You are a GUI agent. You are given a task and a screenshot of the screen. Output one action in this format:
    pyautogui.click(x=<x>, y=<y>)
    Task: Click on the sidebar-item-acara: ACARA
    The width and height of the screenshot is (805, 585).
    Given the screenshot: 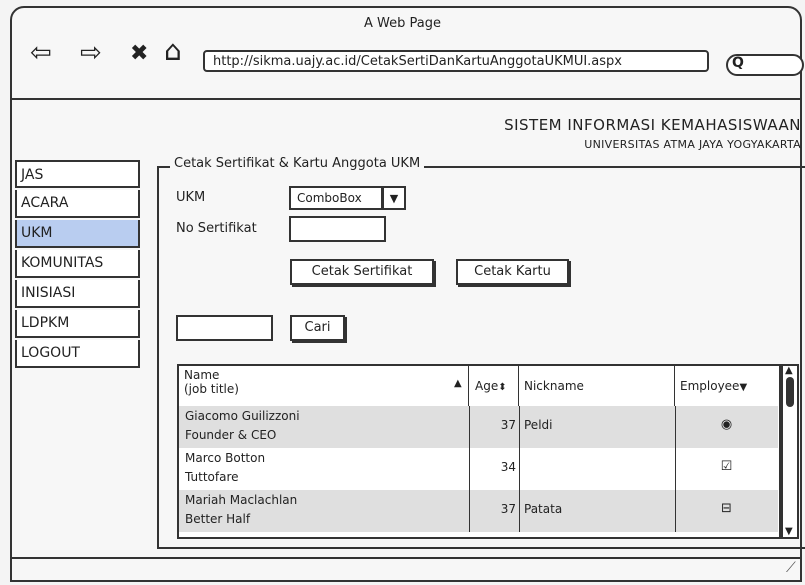 What is the action you would take?
    pyautogui.click(x=77, y=204)
    